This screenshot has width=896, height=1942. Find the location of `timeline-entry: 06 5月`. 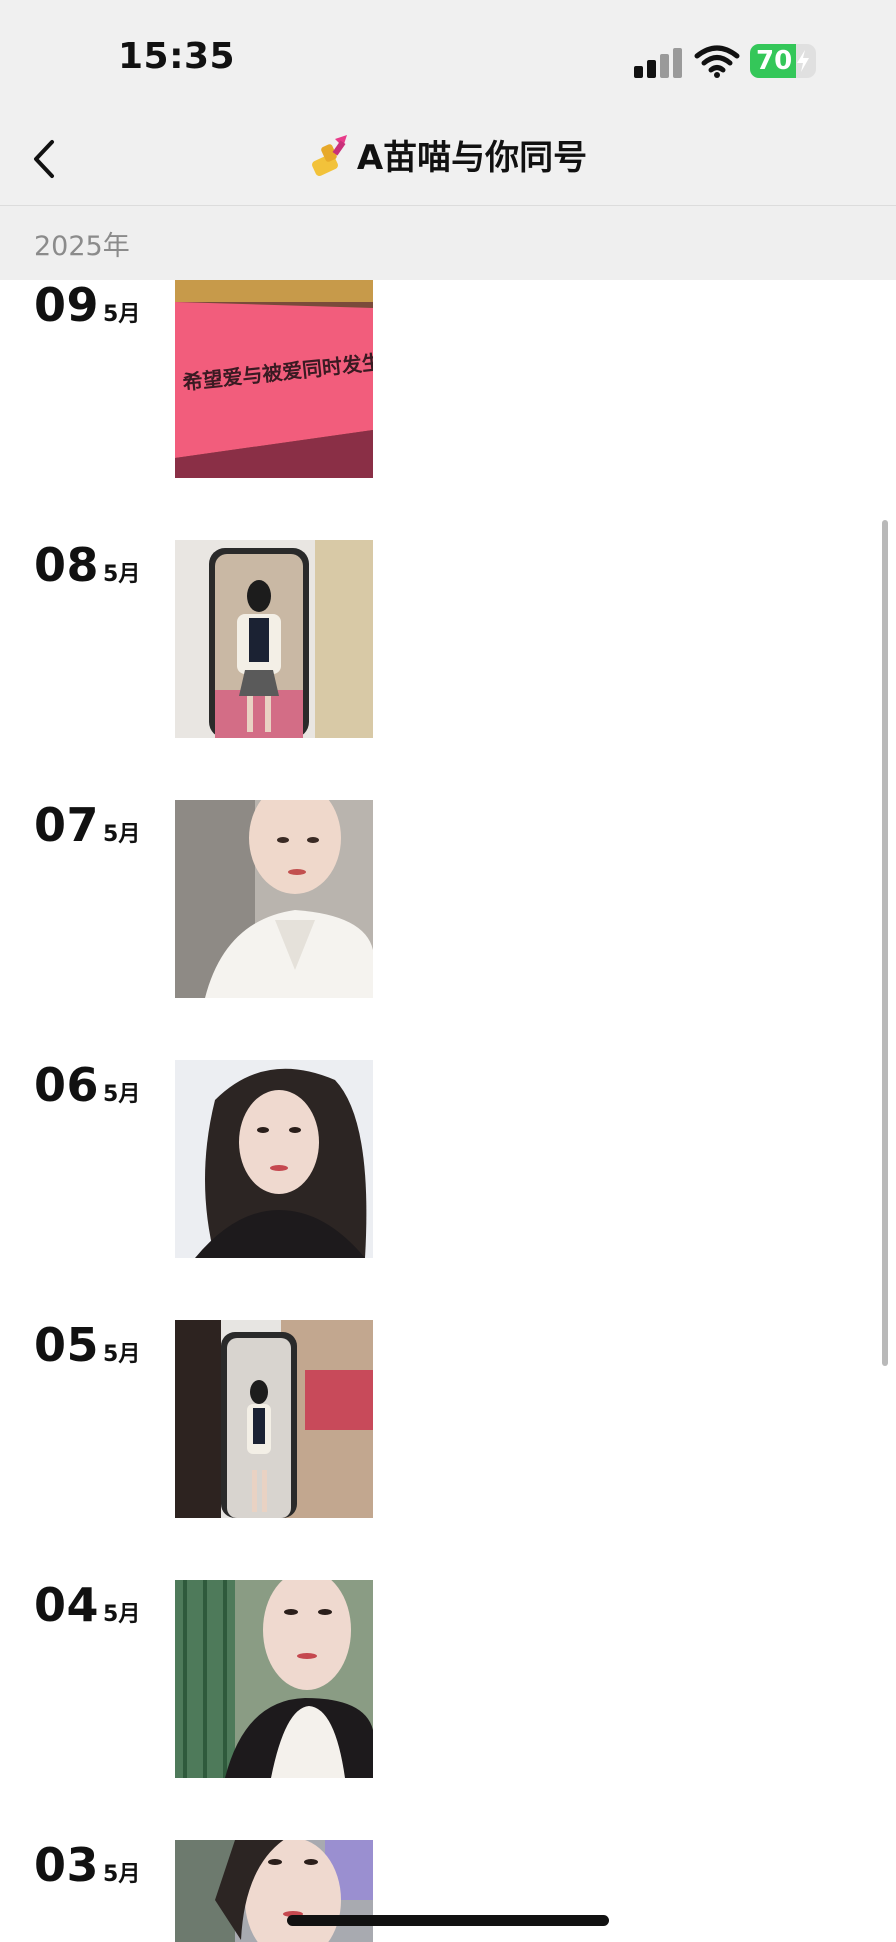

timeline-entry: 06 5月 is located at coordinates (448, 1158).